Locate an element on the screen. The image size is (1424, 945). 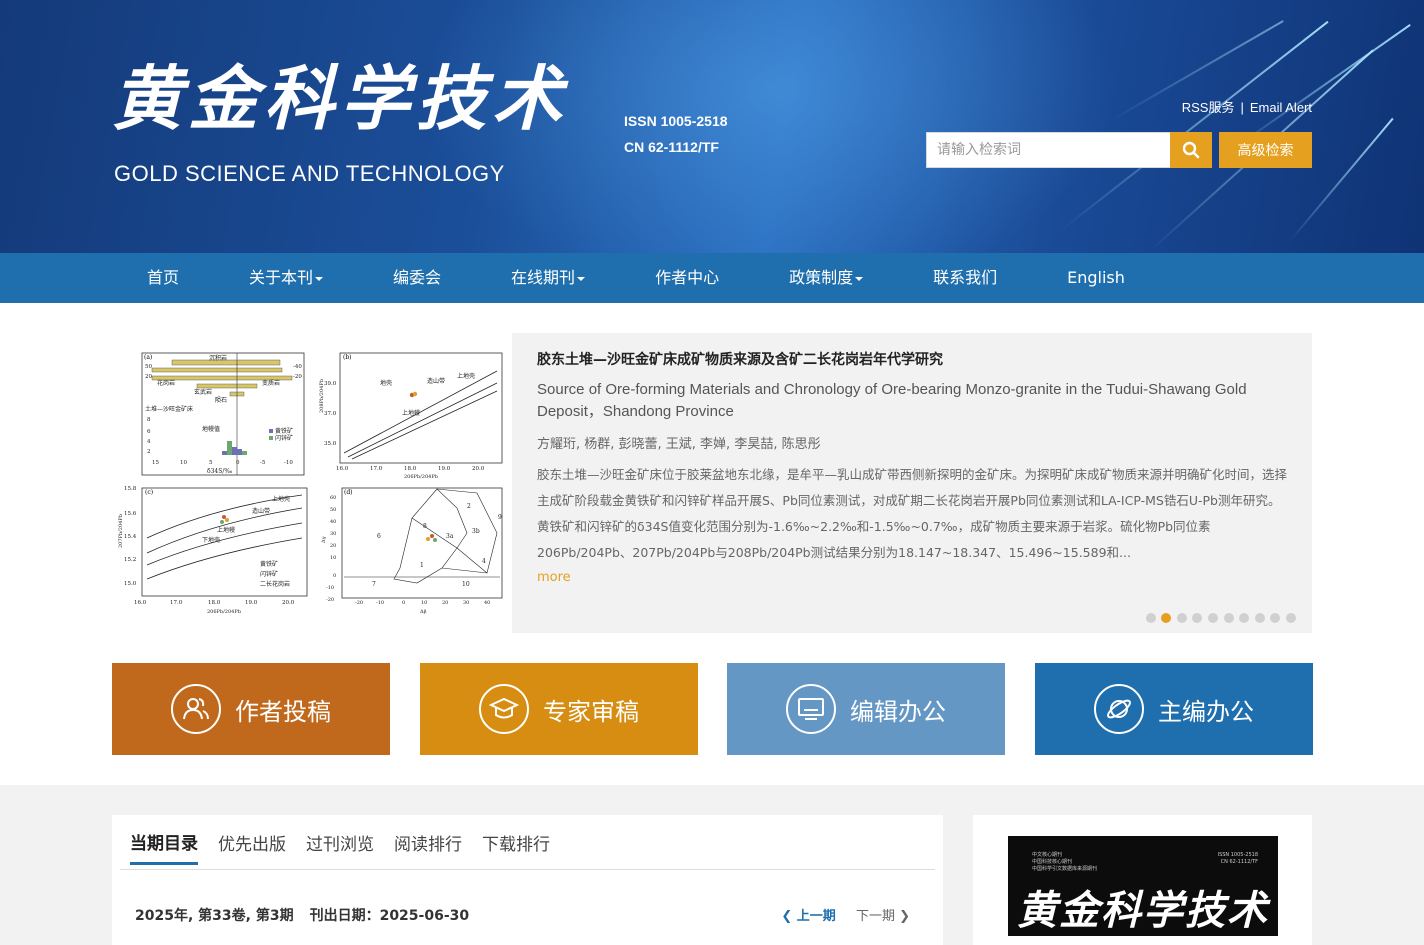
logo-chinese: 黄金科学技术 is located at coordinates (340, 99).